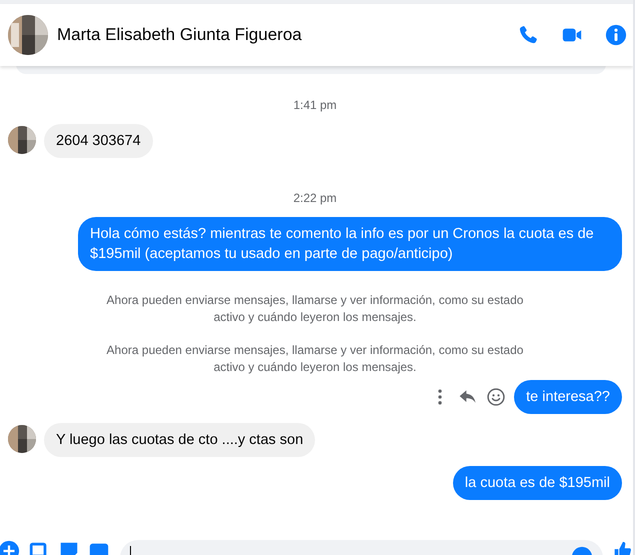  I want to click on timestamp: 2:22 pm, so click(315, 198).